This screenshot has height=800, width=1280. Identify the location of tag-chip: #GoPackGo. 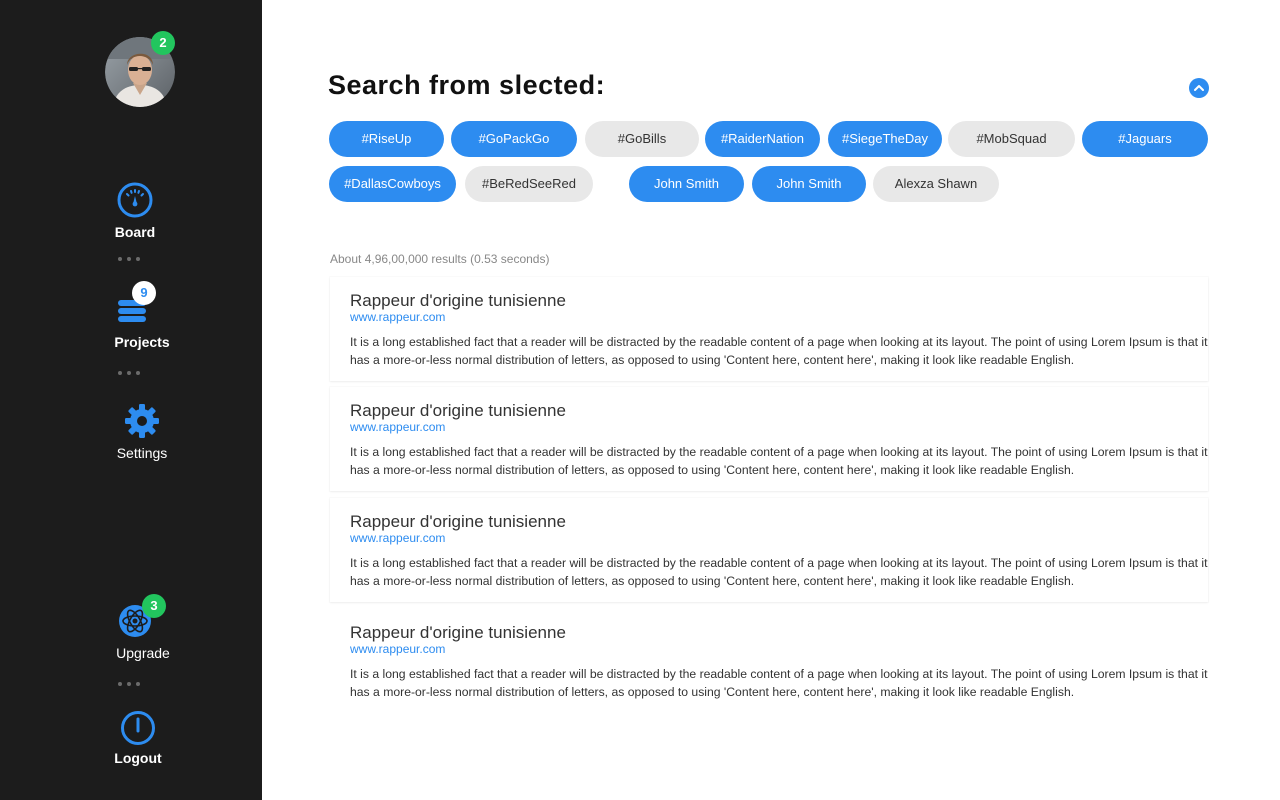
(514, 139).